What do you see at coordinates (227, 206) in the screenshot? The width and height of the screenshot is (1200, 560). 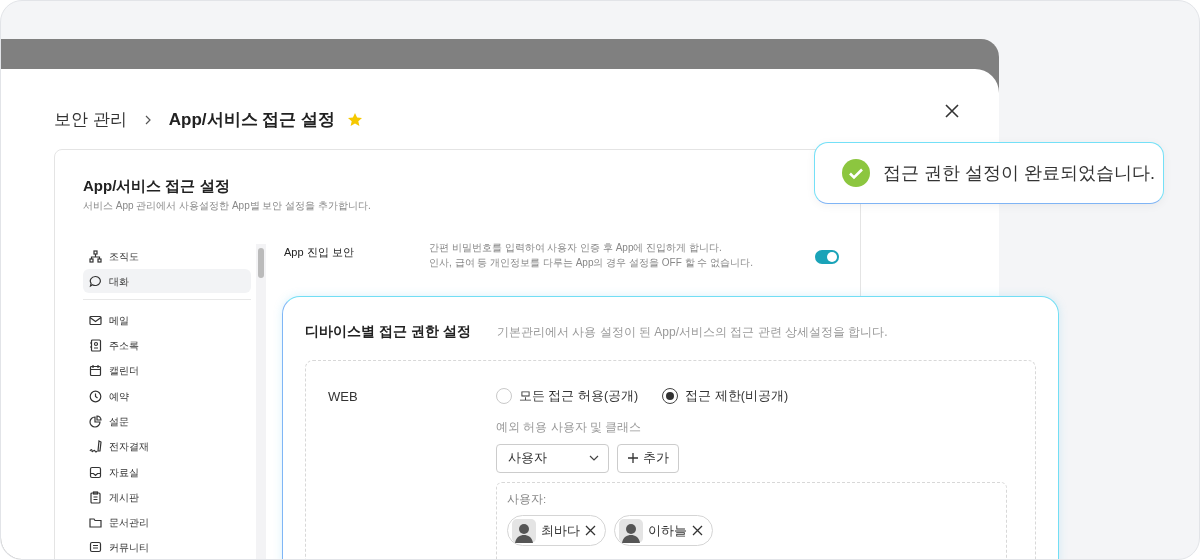 I see `card-subtitle: 서비스 App 관리에서 사용설정한 App별 보안 설정을 추가합니다.` at bounding box center [227, 206].